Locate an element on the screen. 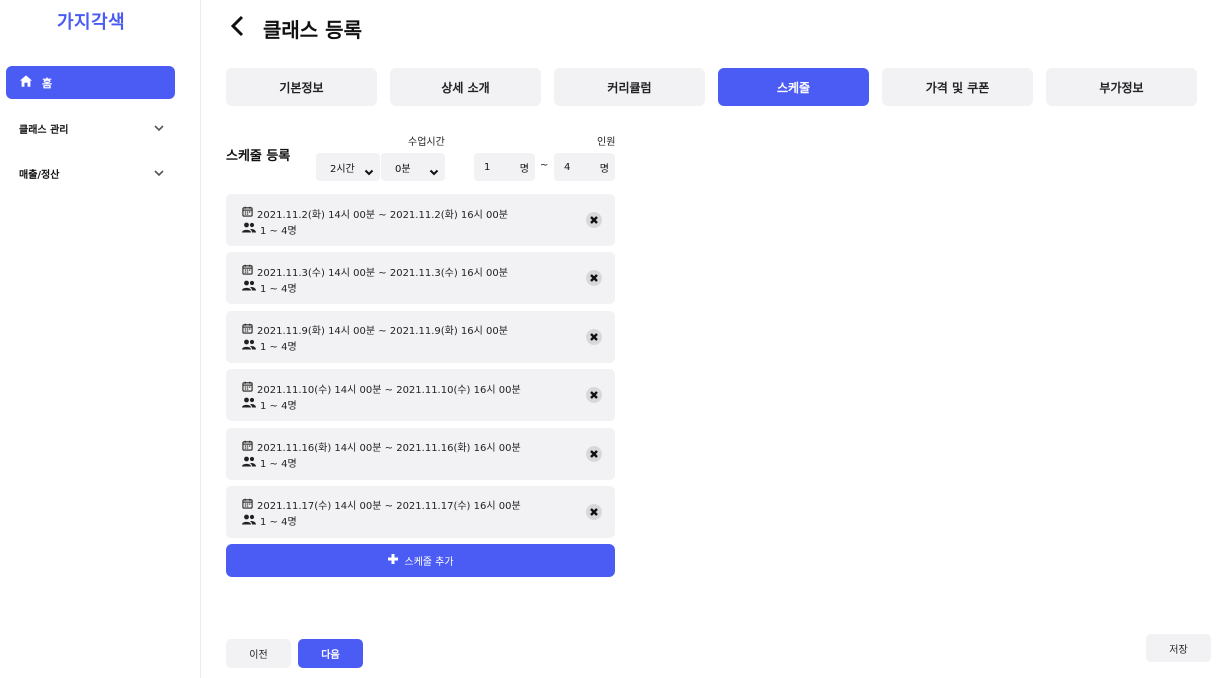  hours-select: 2시간 is located at coordinates (348, 167).